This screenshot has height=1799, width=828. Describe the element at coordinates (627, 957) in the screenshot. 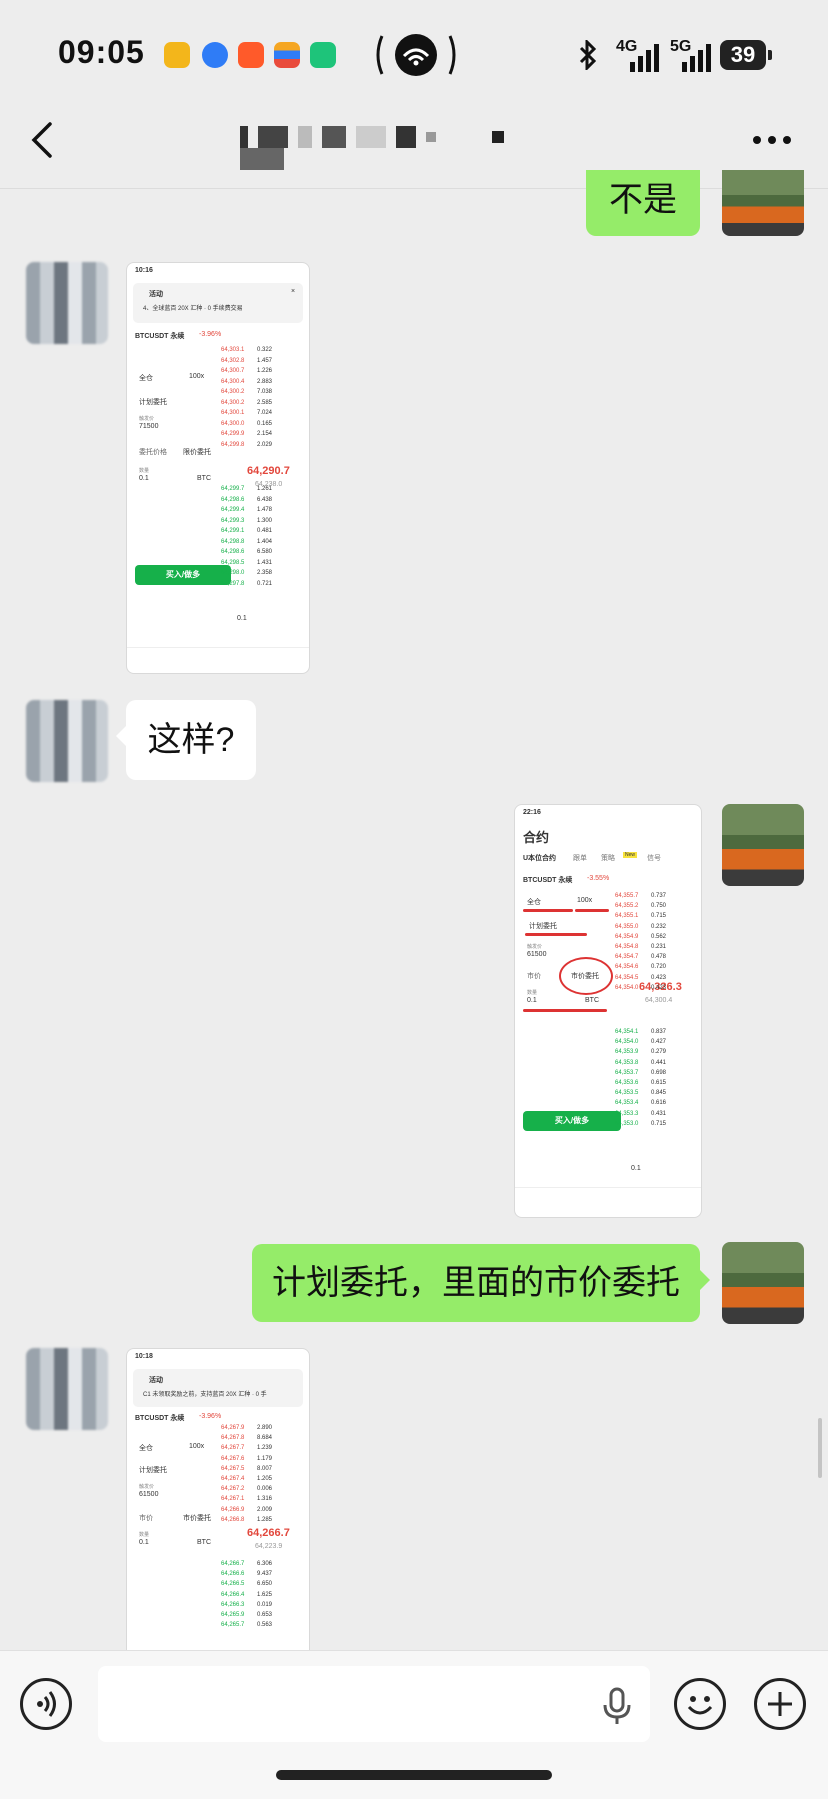

I see `ask-price: 64,354.7` at that location.